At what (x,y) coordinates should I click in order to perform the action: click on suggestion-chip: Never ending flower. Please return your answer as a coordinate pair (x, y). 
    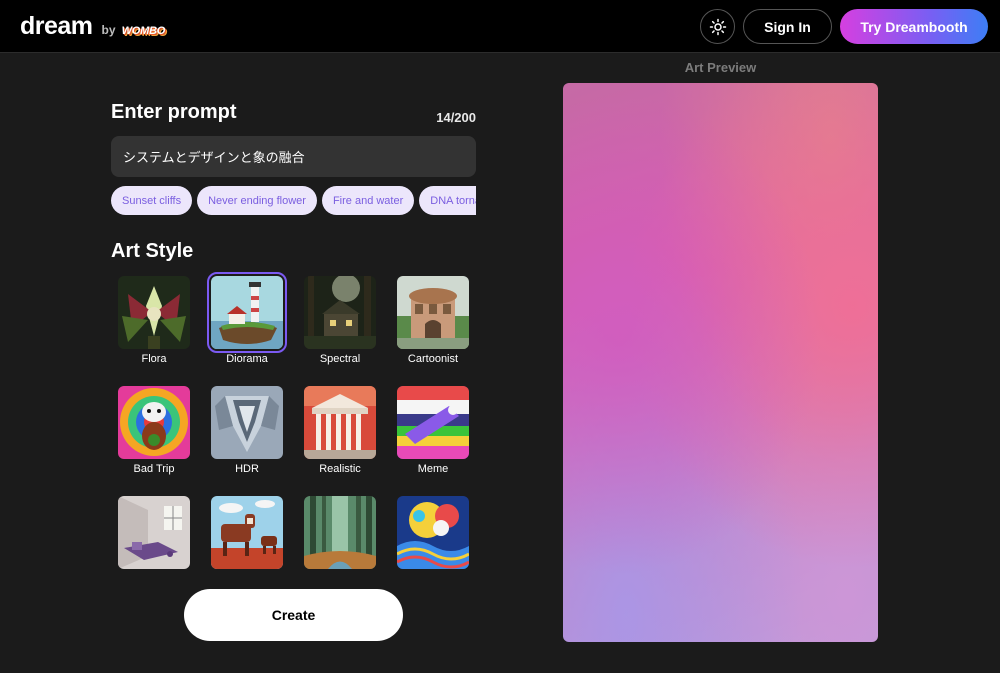
    Looking at the image, I should click on (257, 200).